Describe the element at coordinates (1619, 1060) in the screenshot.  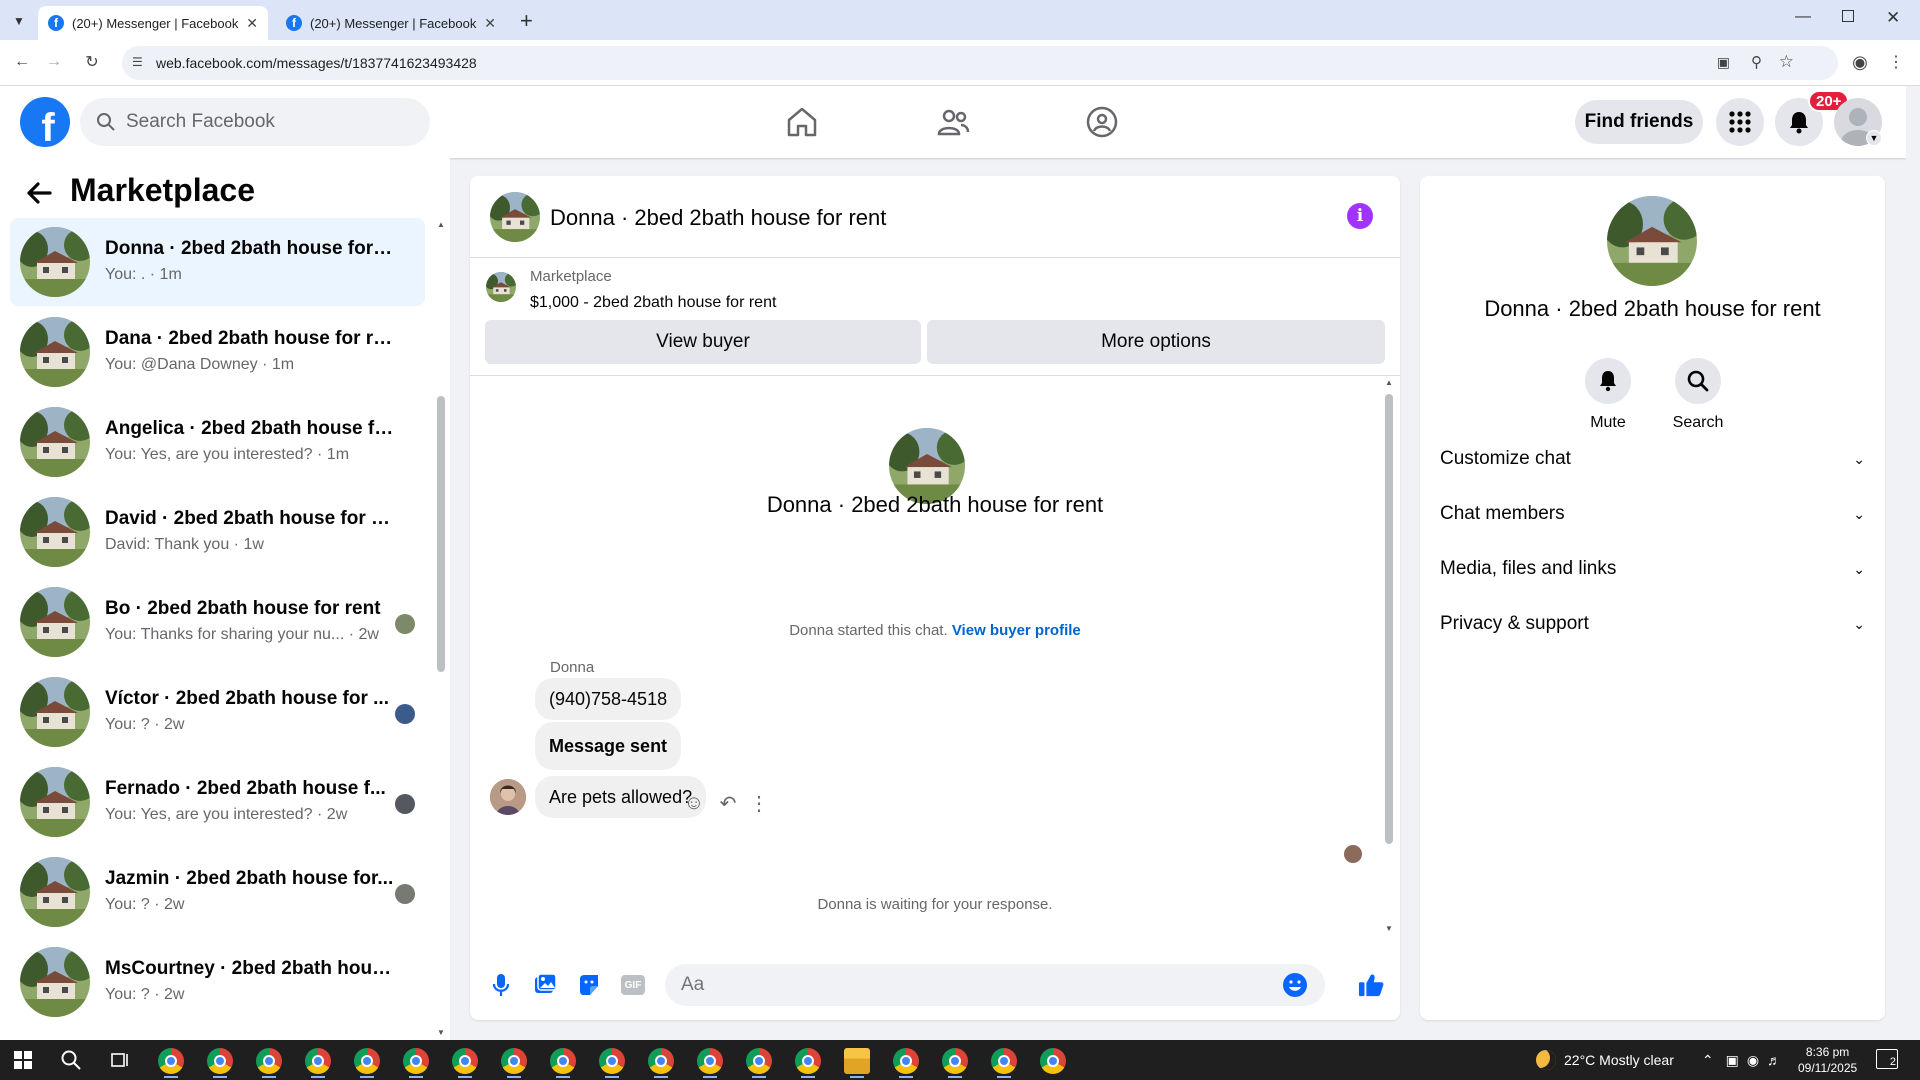
I see `weather-text: 22°C Mostly clear` at that location.